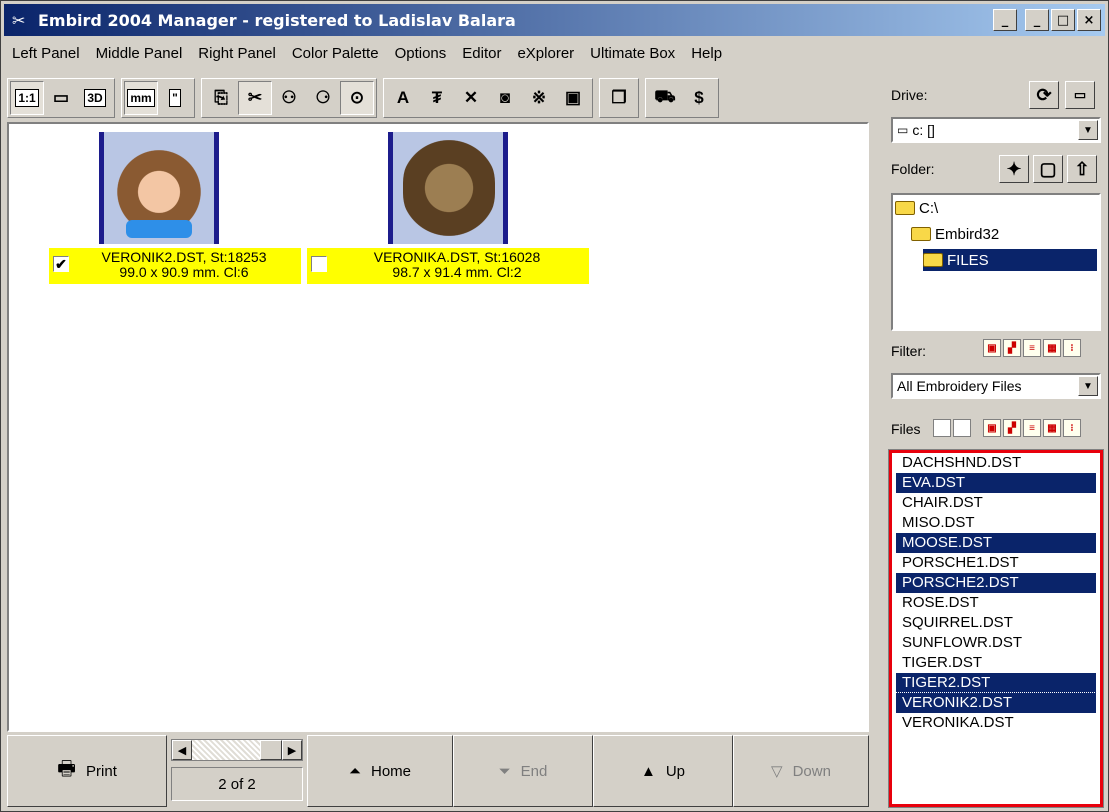 Image resolution: width=1109 pixels, height=812 pixels. What do you see at coordinates (159, 229) in the screenshot?
I see `girl-collar-embroidery` at bounding box center [159, 229].